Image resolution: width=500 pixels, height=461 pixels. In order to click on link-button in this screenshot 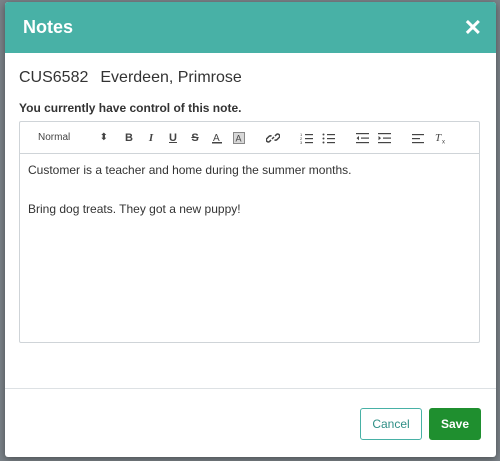, I will do `click(273, 138)`.